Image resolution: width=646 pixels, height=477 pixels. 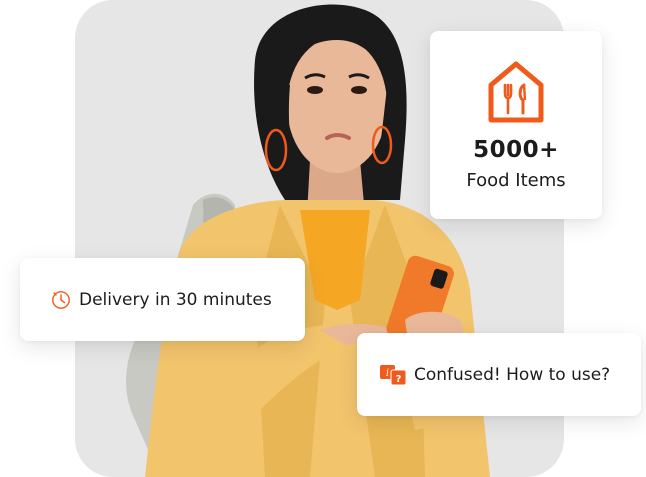 What do you see at coordinates (516, 180) in the screenshot?
I see `food-items-label: Food Items` at bounding box center [516, 180].